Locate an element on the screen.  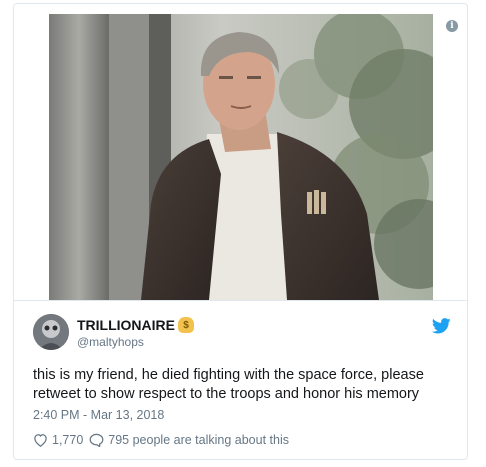
like-count: 1,770 is located at coordinates (68, 440).